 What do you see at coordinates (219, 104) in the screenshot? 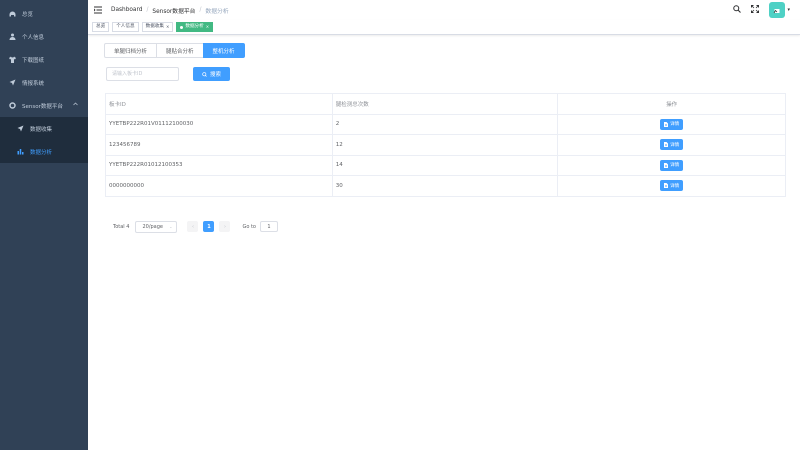
I see `column-header: 板卡ID` at bounding box center [219, 104].